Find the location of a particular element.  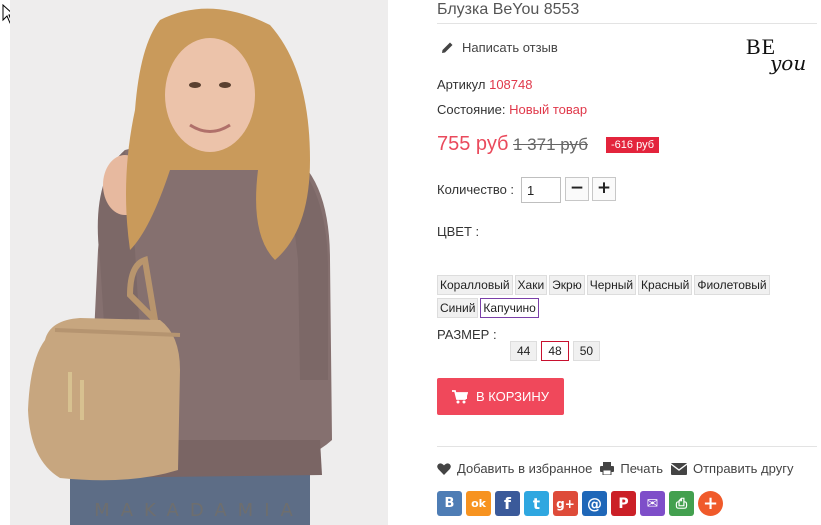

old-price: 1 371 руб is located at coordinates (550, 144).